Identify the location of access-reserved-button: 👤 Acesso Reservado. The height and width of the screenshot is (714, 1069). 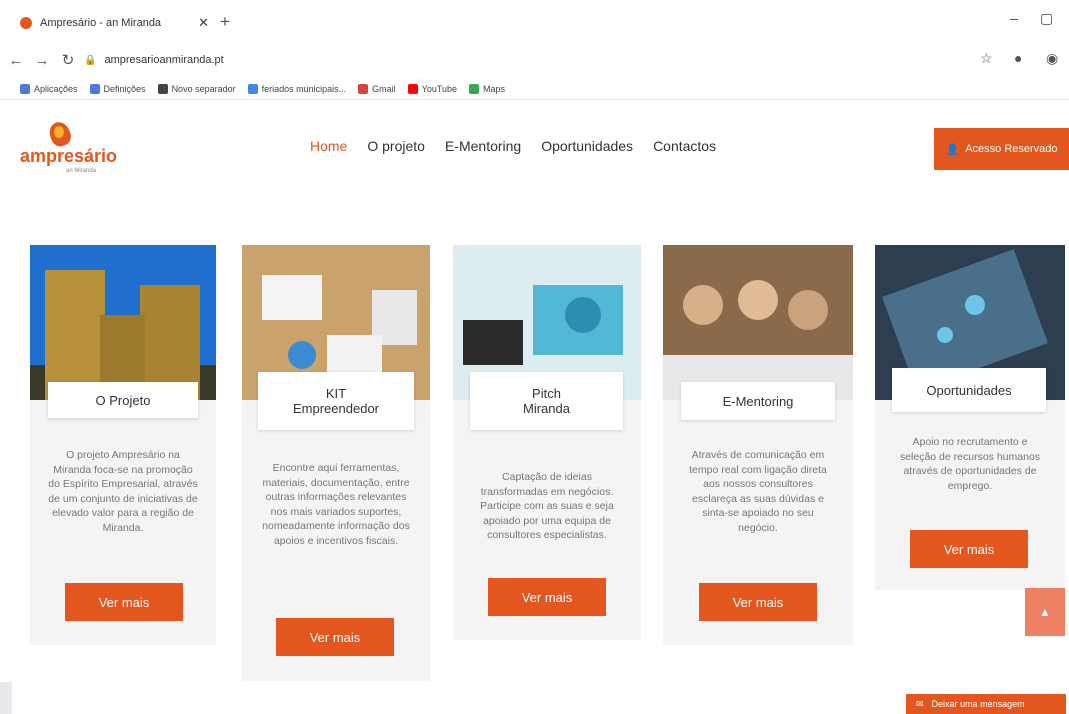
(1001, 149).